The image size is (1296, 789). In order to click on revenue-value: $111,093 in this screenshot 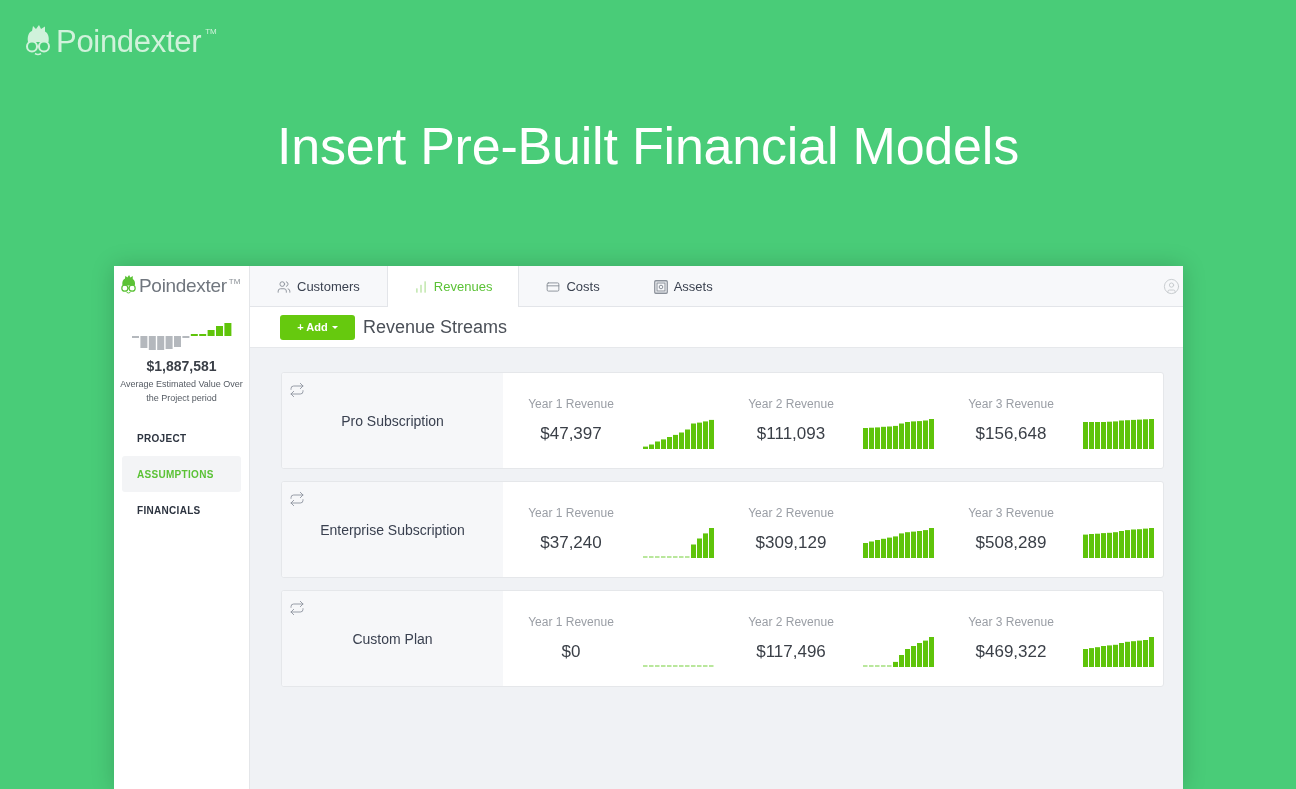, I will do `click(791, 434)`.